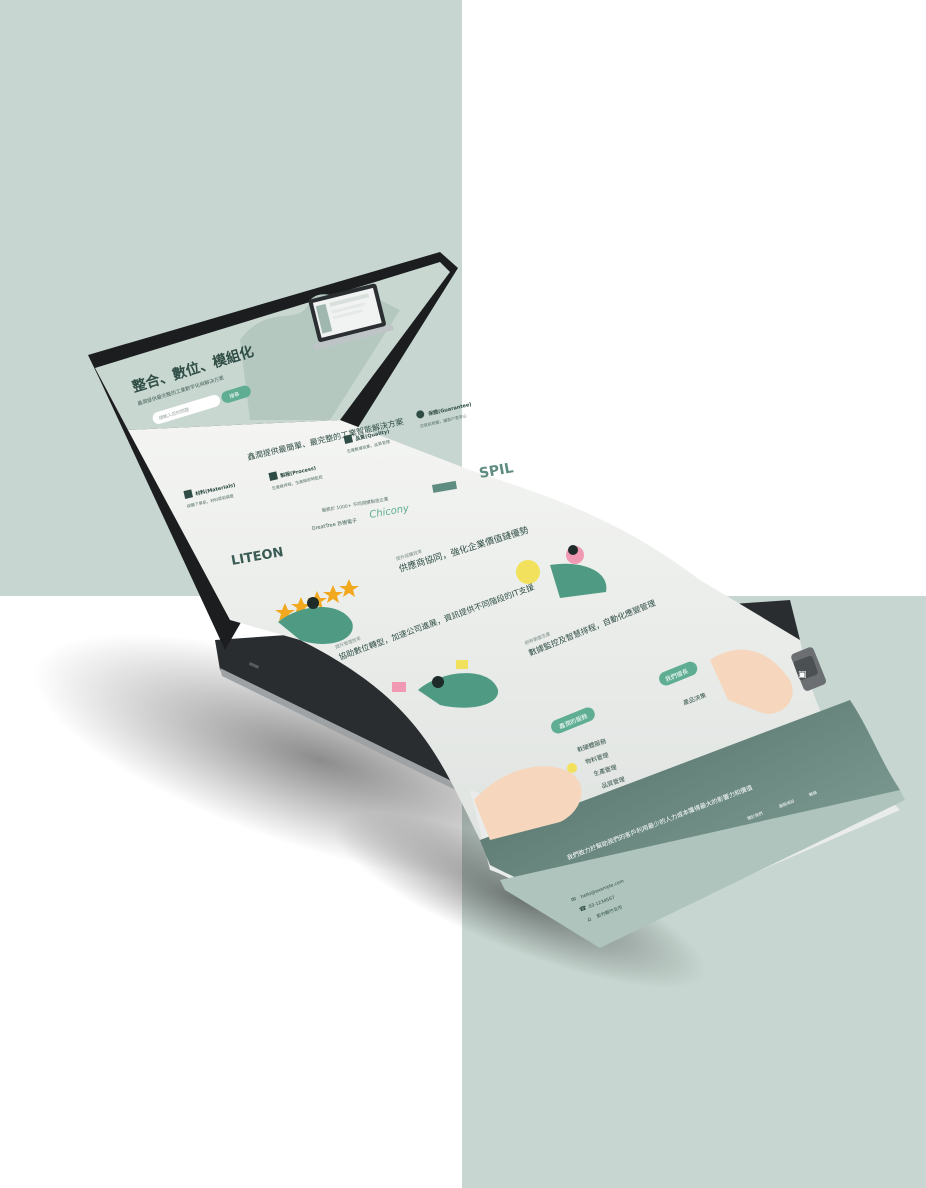 The image size is (926, 1188). Describe the element at coordinates (802, 675) in the screenshot. I see `chat-icon: ▣` at that location.